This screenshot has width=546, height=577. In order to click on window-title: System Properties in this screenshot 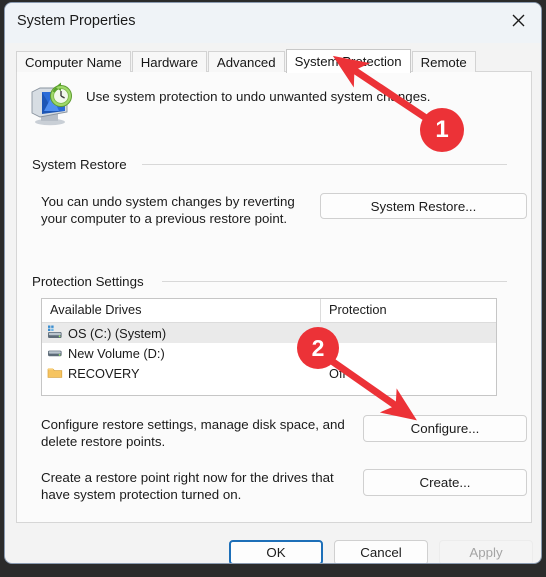, I will do `click(76, 21)`.